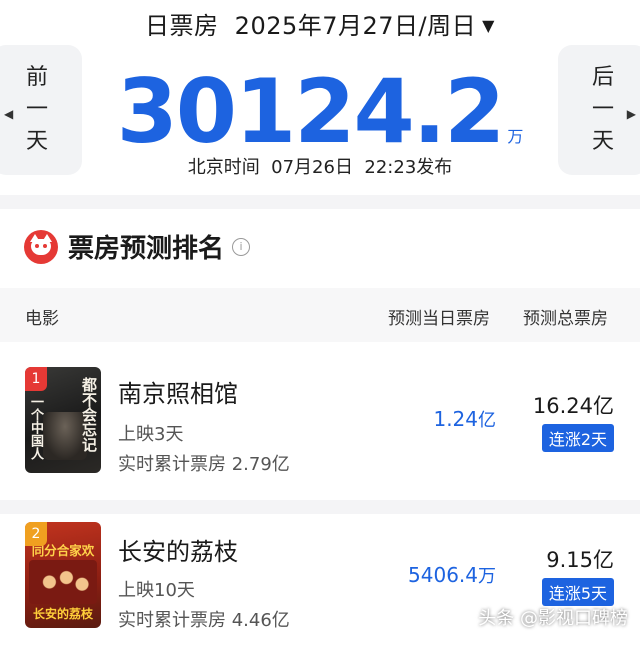 The width and height of the screenshot is (640, 664). What do you see at coordinates (515, 136) in the screenshot?
I see `box-office-unit: 万` at bounding box center [515, 136].